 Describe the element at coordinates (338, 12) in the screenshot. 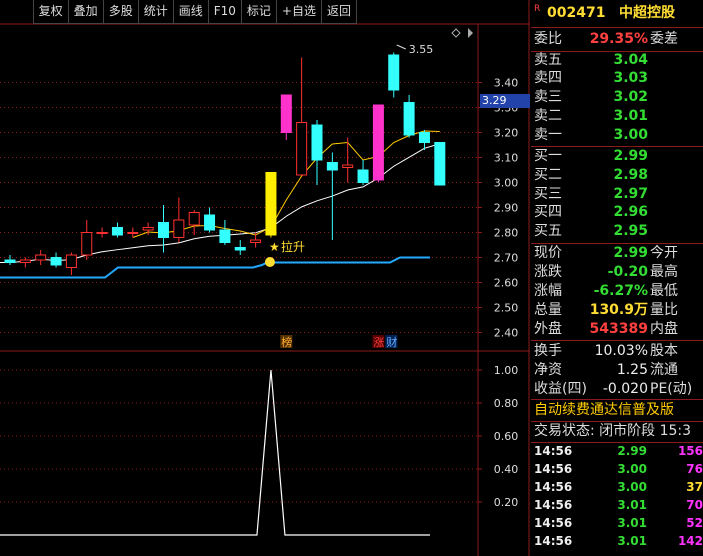

I see `back-button: 返回` at that location.